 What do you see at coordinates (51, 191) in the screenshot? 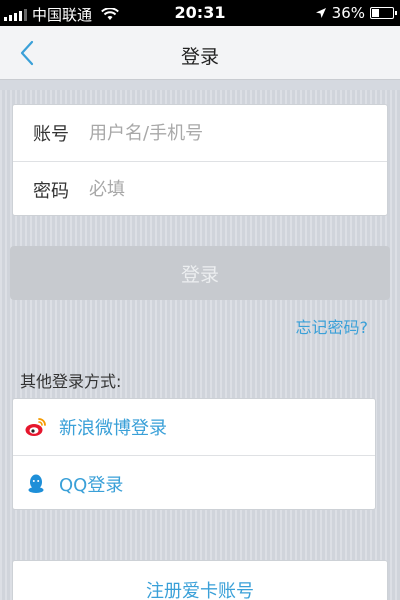
I see `password-label: 密码` at bounding box center [51, 191].